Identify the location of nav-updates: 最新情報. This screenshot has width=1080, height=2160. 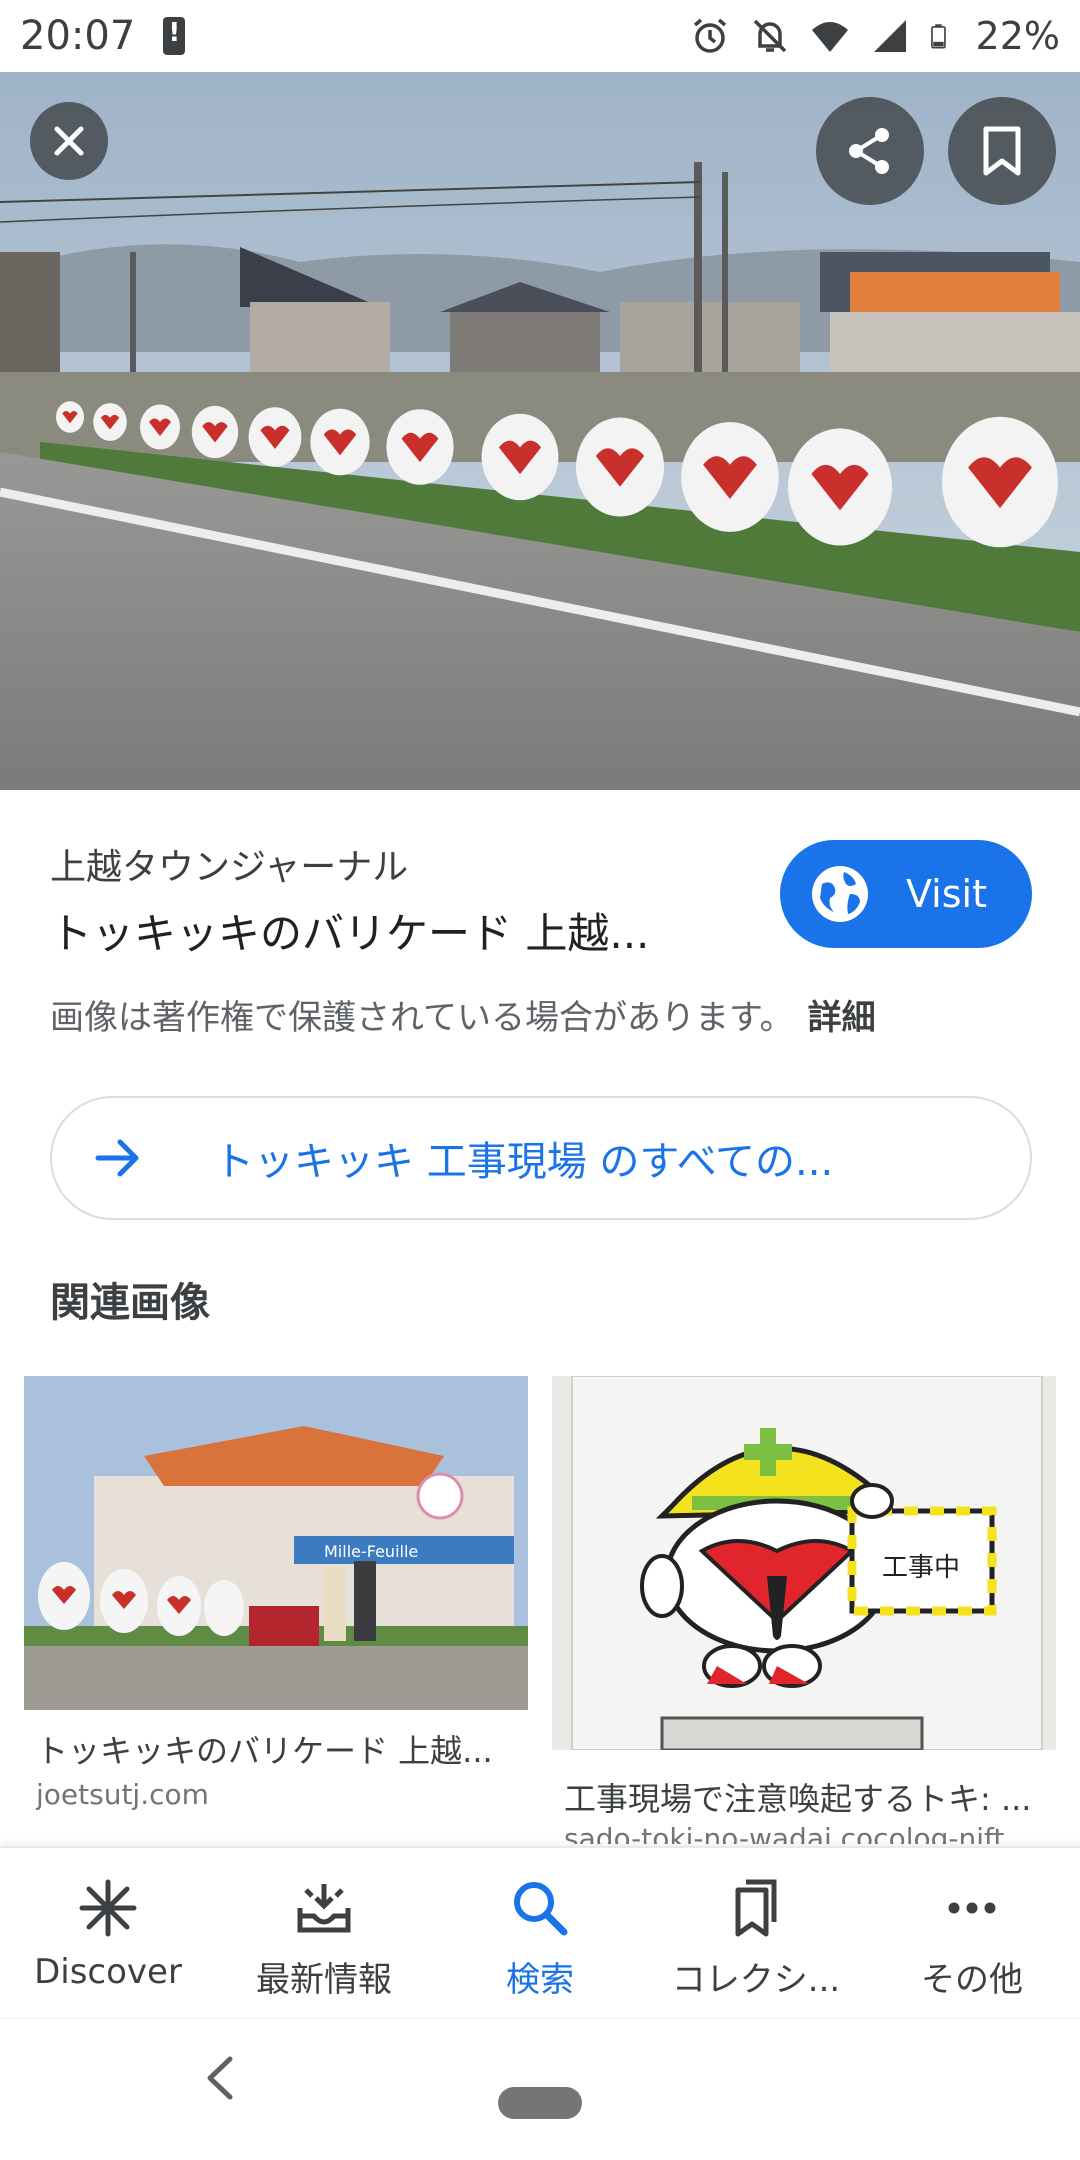
(324, 1933).